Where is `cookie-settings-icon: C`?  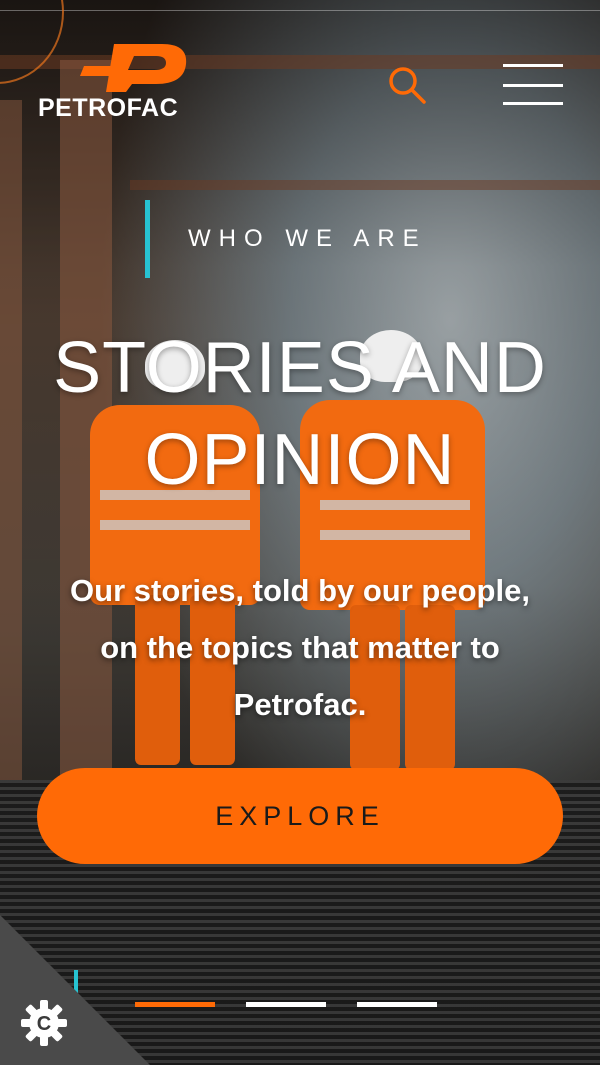 cookie-settings-icon: C is located at coordinates (44, 1023).